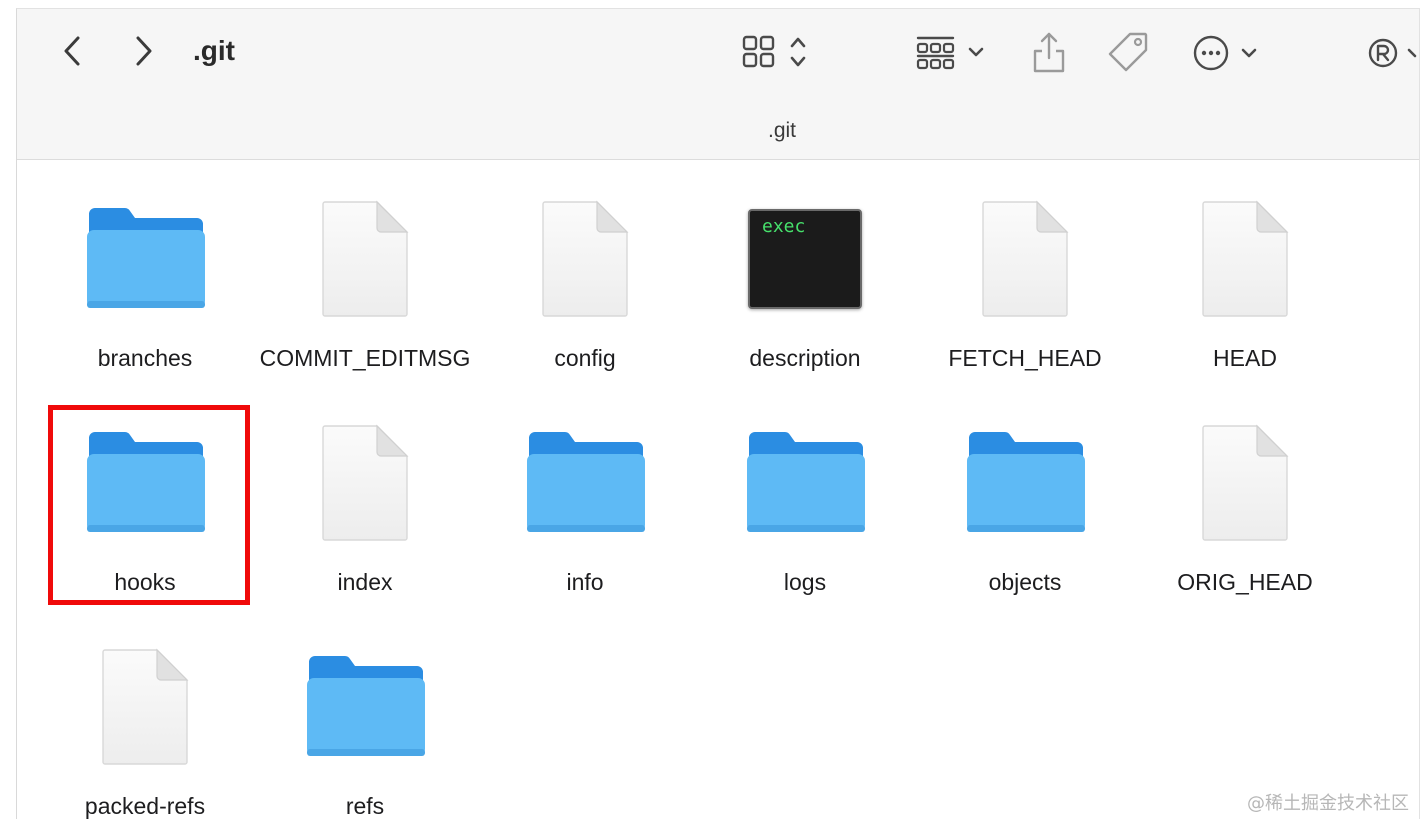 The height and width of the screenshot is (822, 1426). Describe the element at coordinates (1225, 53) in the screenshot. I see `ellipsis-circle-icon` at that location.